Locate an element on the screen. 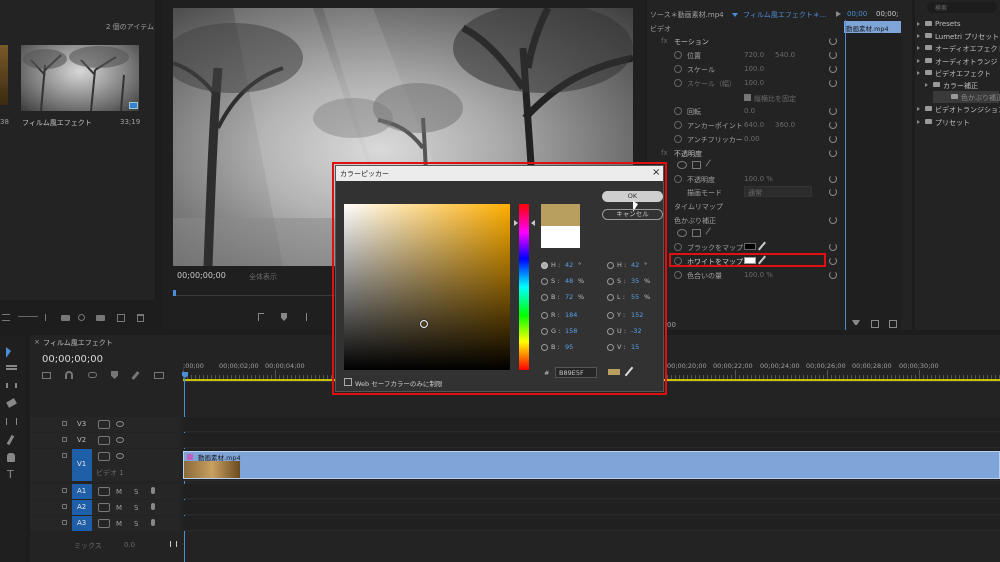  trash-icon is located at coordinates (140, 318).